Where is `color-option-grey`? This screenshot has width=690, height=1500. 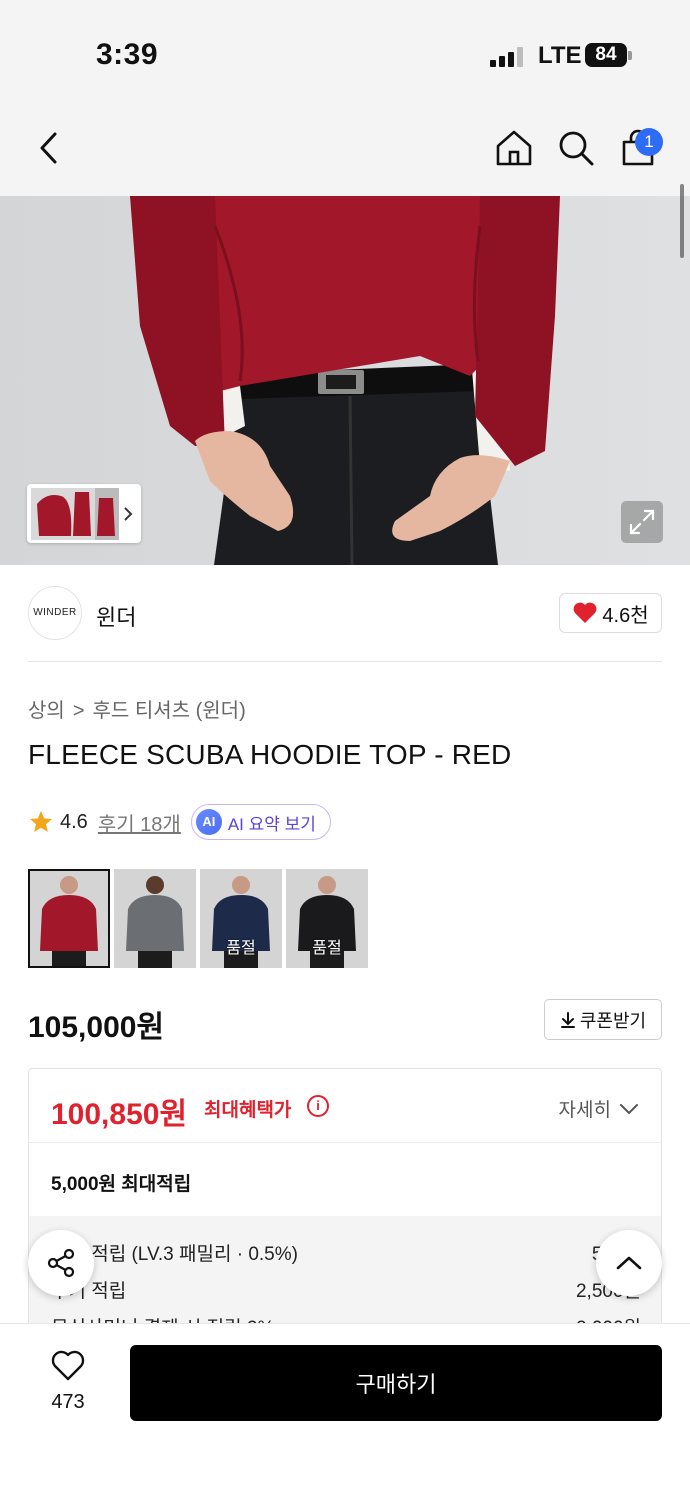 color-option-grey is located at coordinates (155, 918).